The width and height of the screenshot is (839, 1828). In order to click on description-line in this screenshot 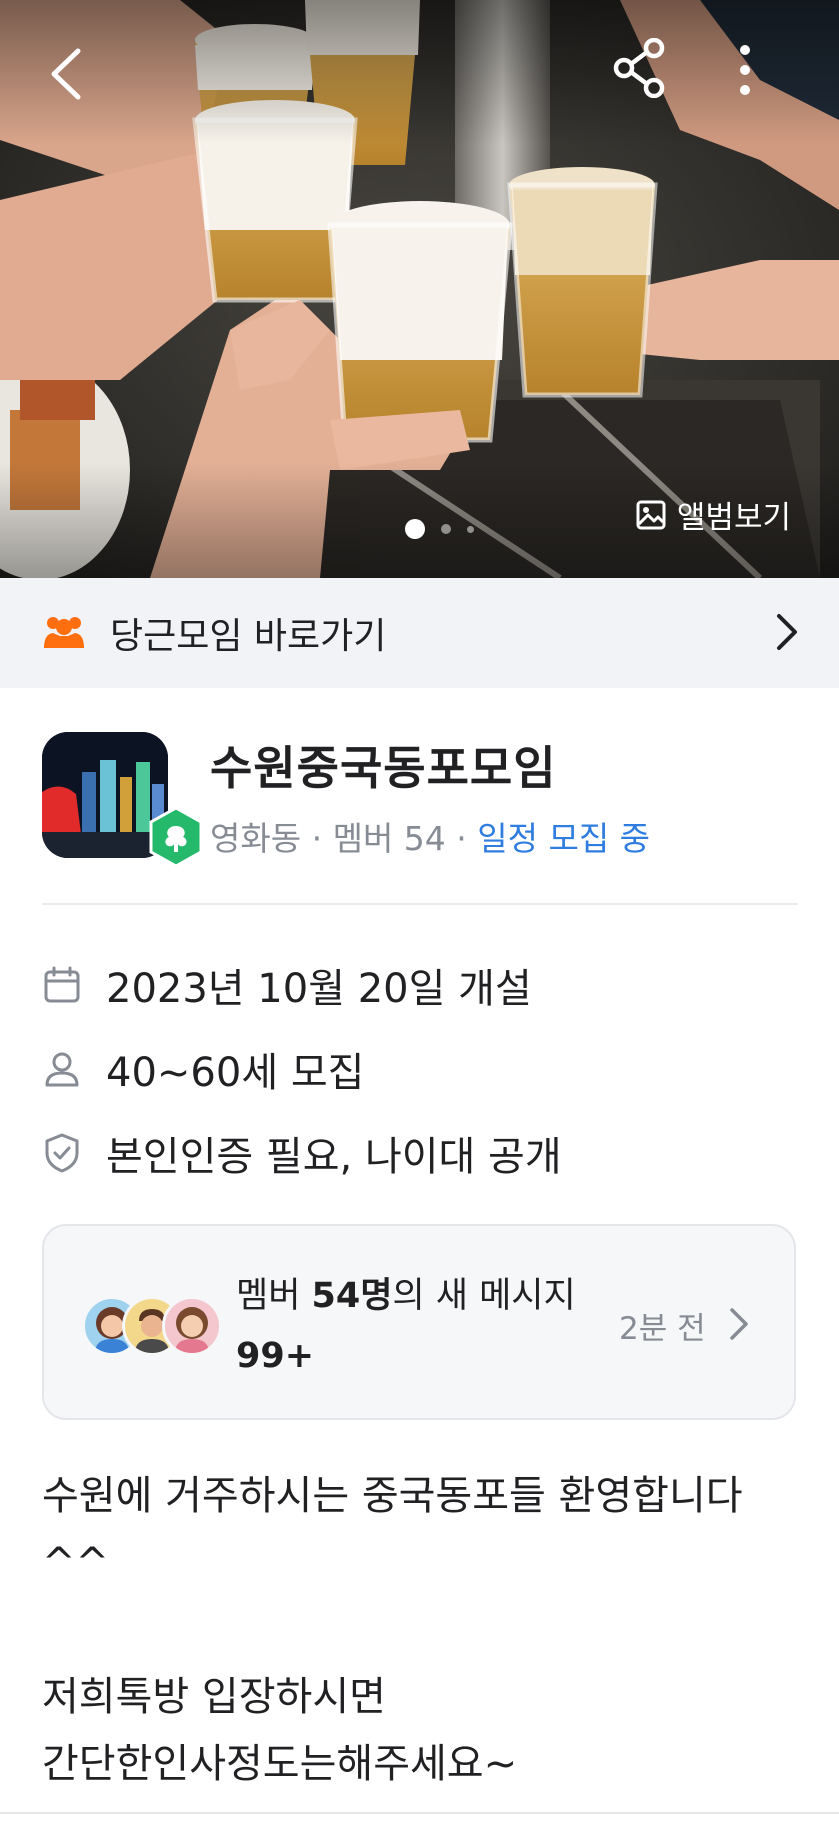, I will do `click(422, 1630)`.